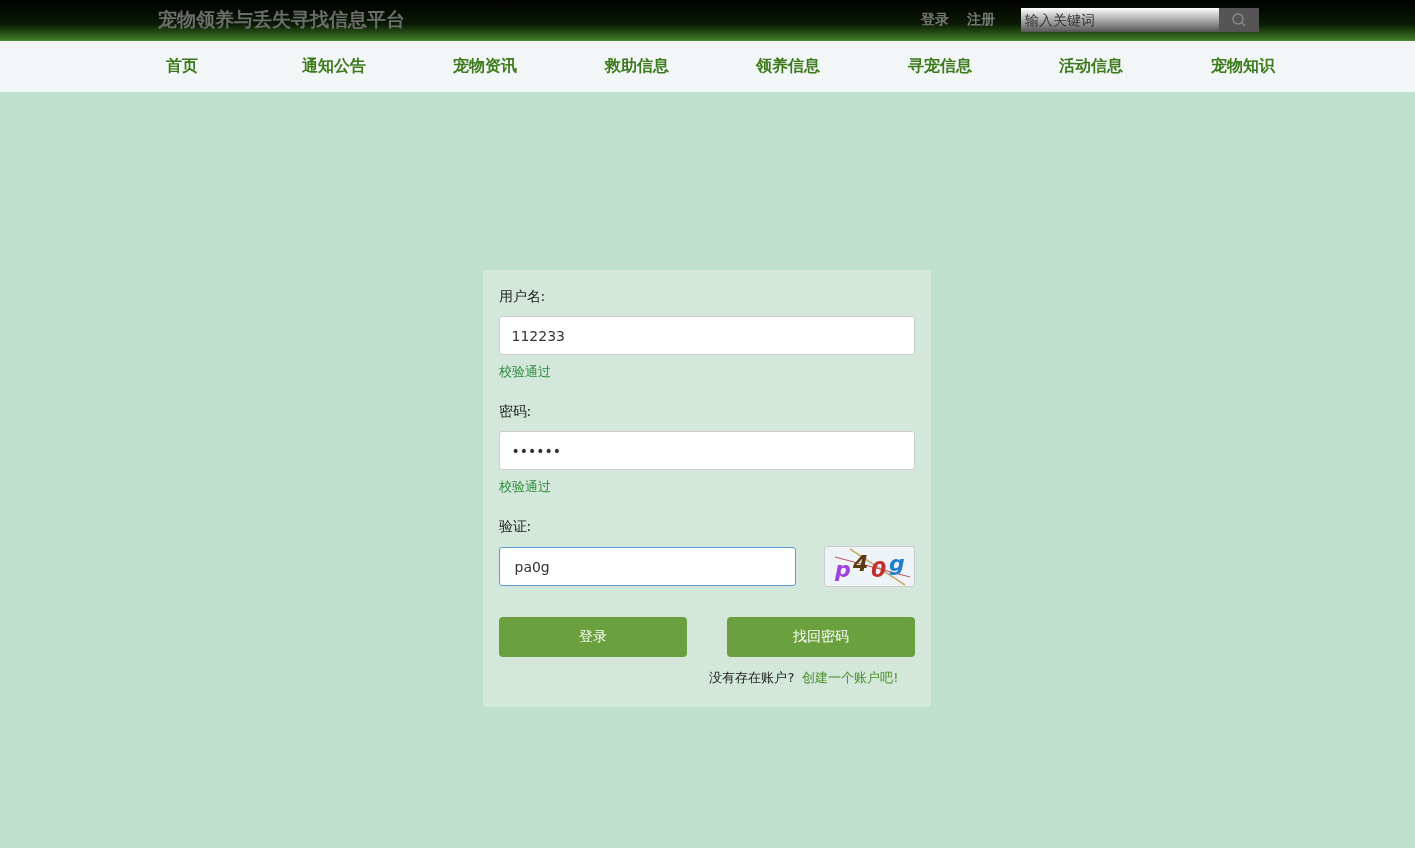  Describe the element at coordinates (935, 20) in the screenshot. I see `header-link: 登录` at that location.